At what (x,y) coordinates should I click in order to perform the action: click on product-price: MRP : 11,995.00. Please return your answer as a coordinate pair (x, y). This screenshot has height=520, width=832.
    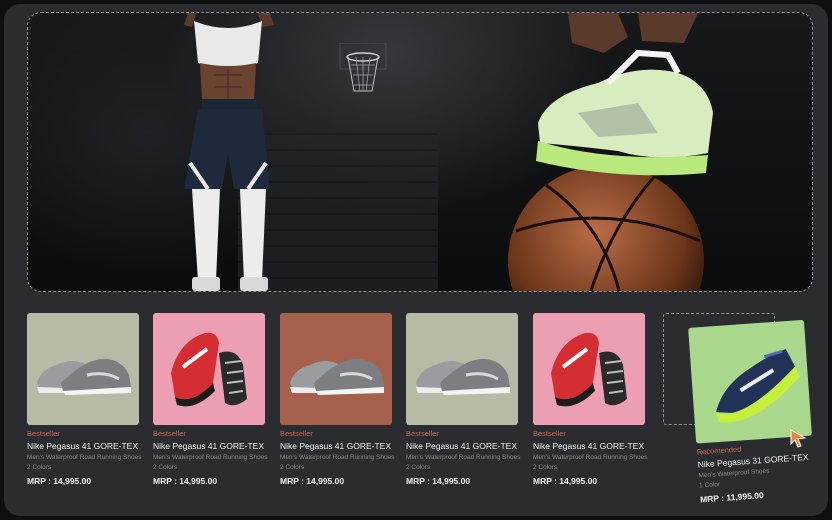
    Looking at the image, I should click on (731, 497).